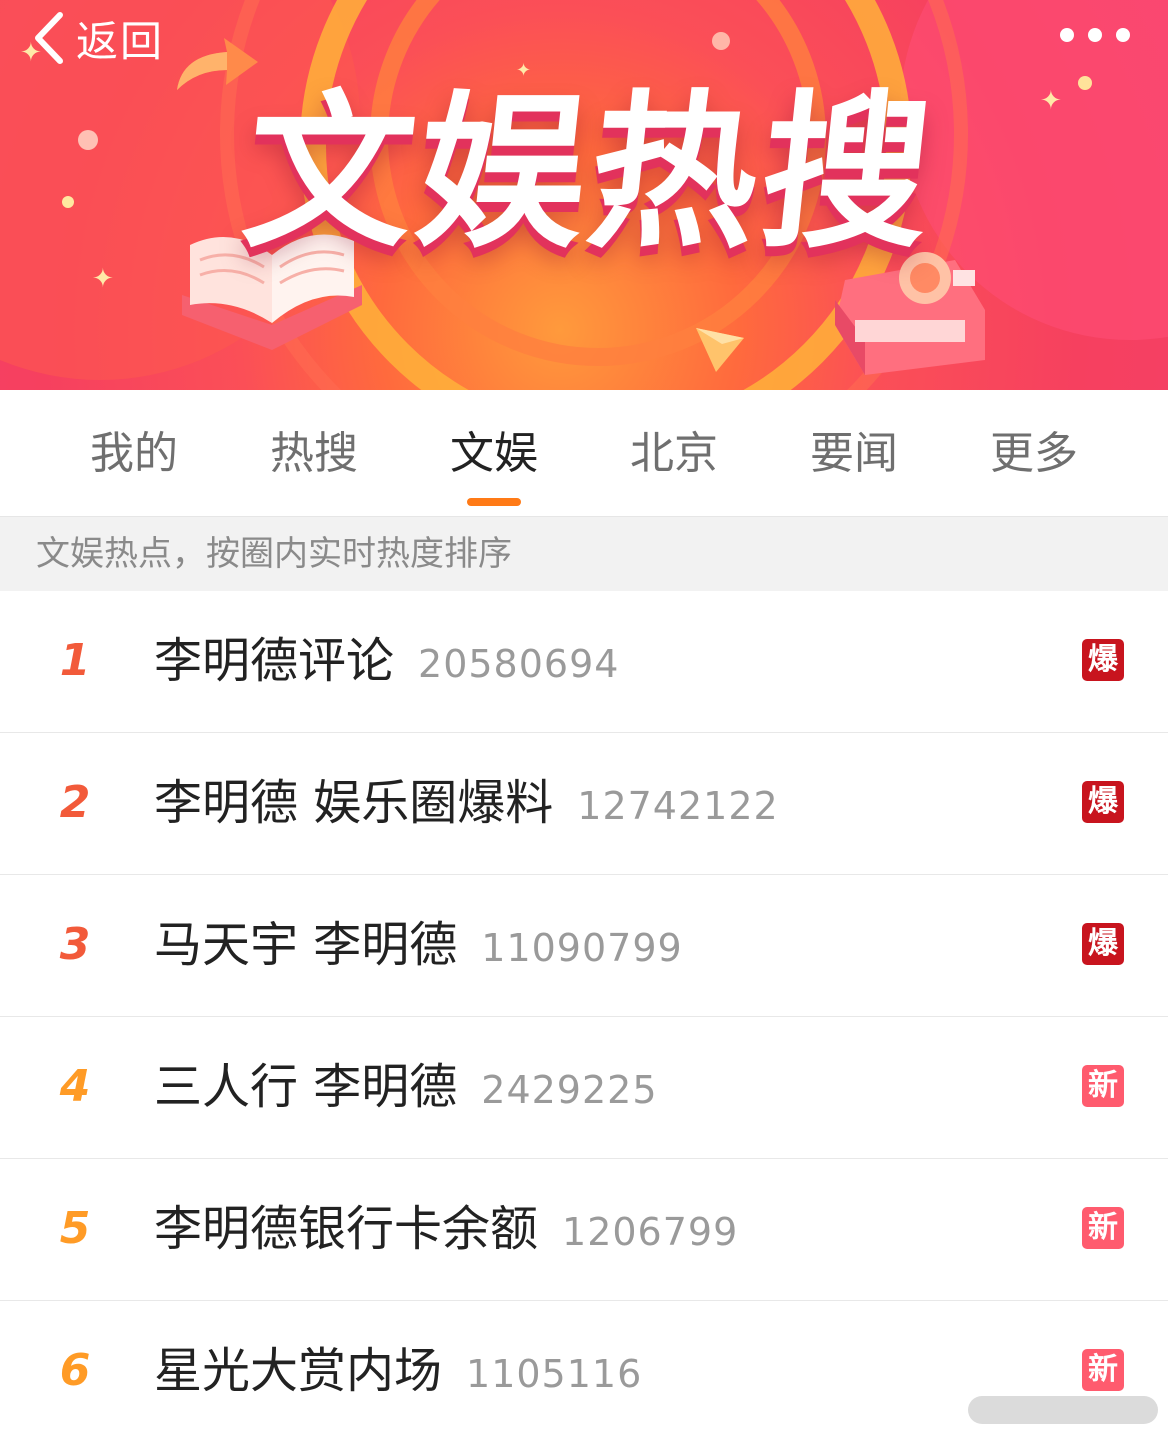 The image size is (1168, 1442). I want to click on list-item: 5 李明德银行卡余额 1206799 新, so click(584, 1230).